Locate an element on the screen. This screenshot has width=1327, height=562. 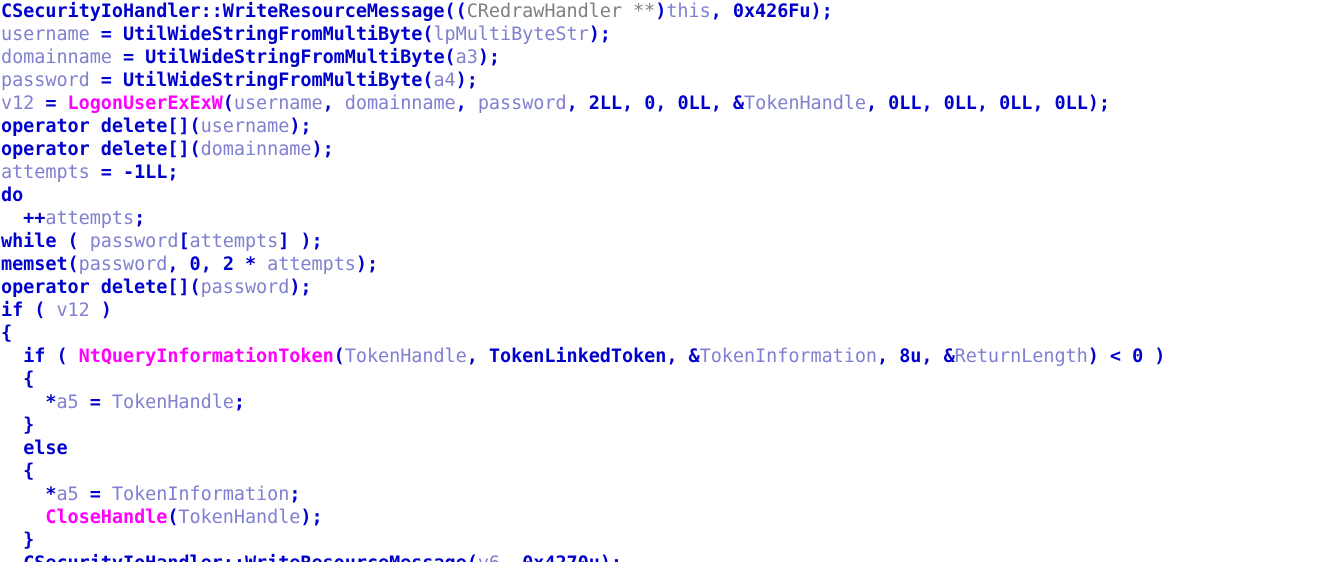
code-token: [ is located at coordinates (183, 241).